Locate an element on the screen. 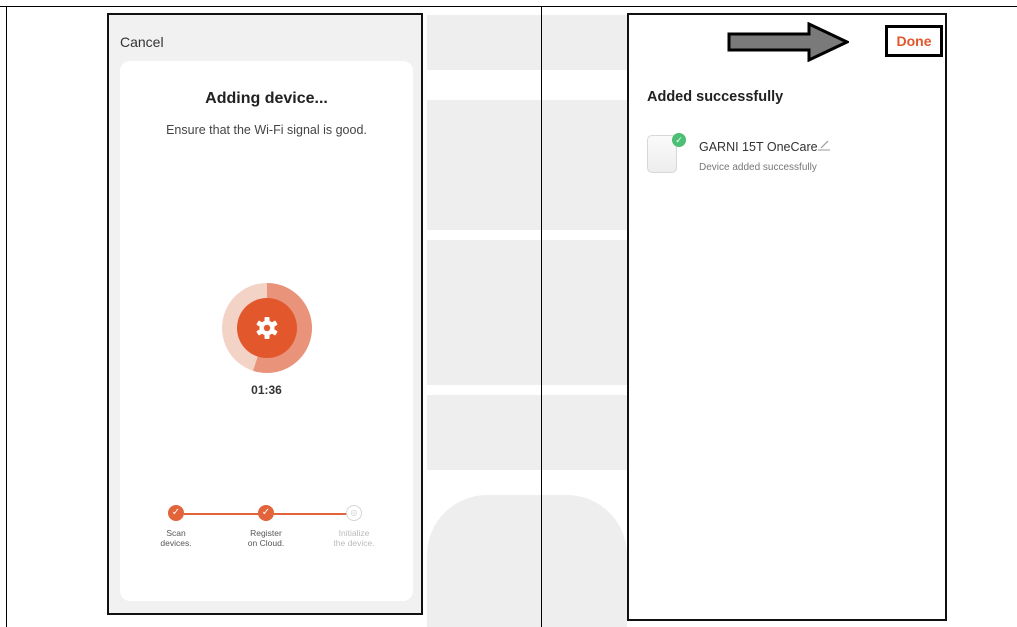  progress-spinner is located at coordinates (267, 328).